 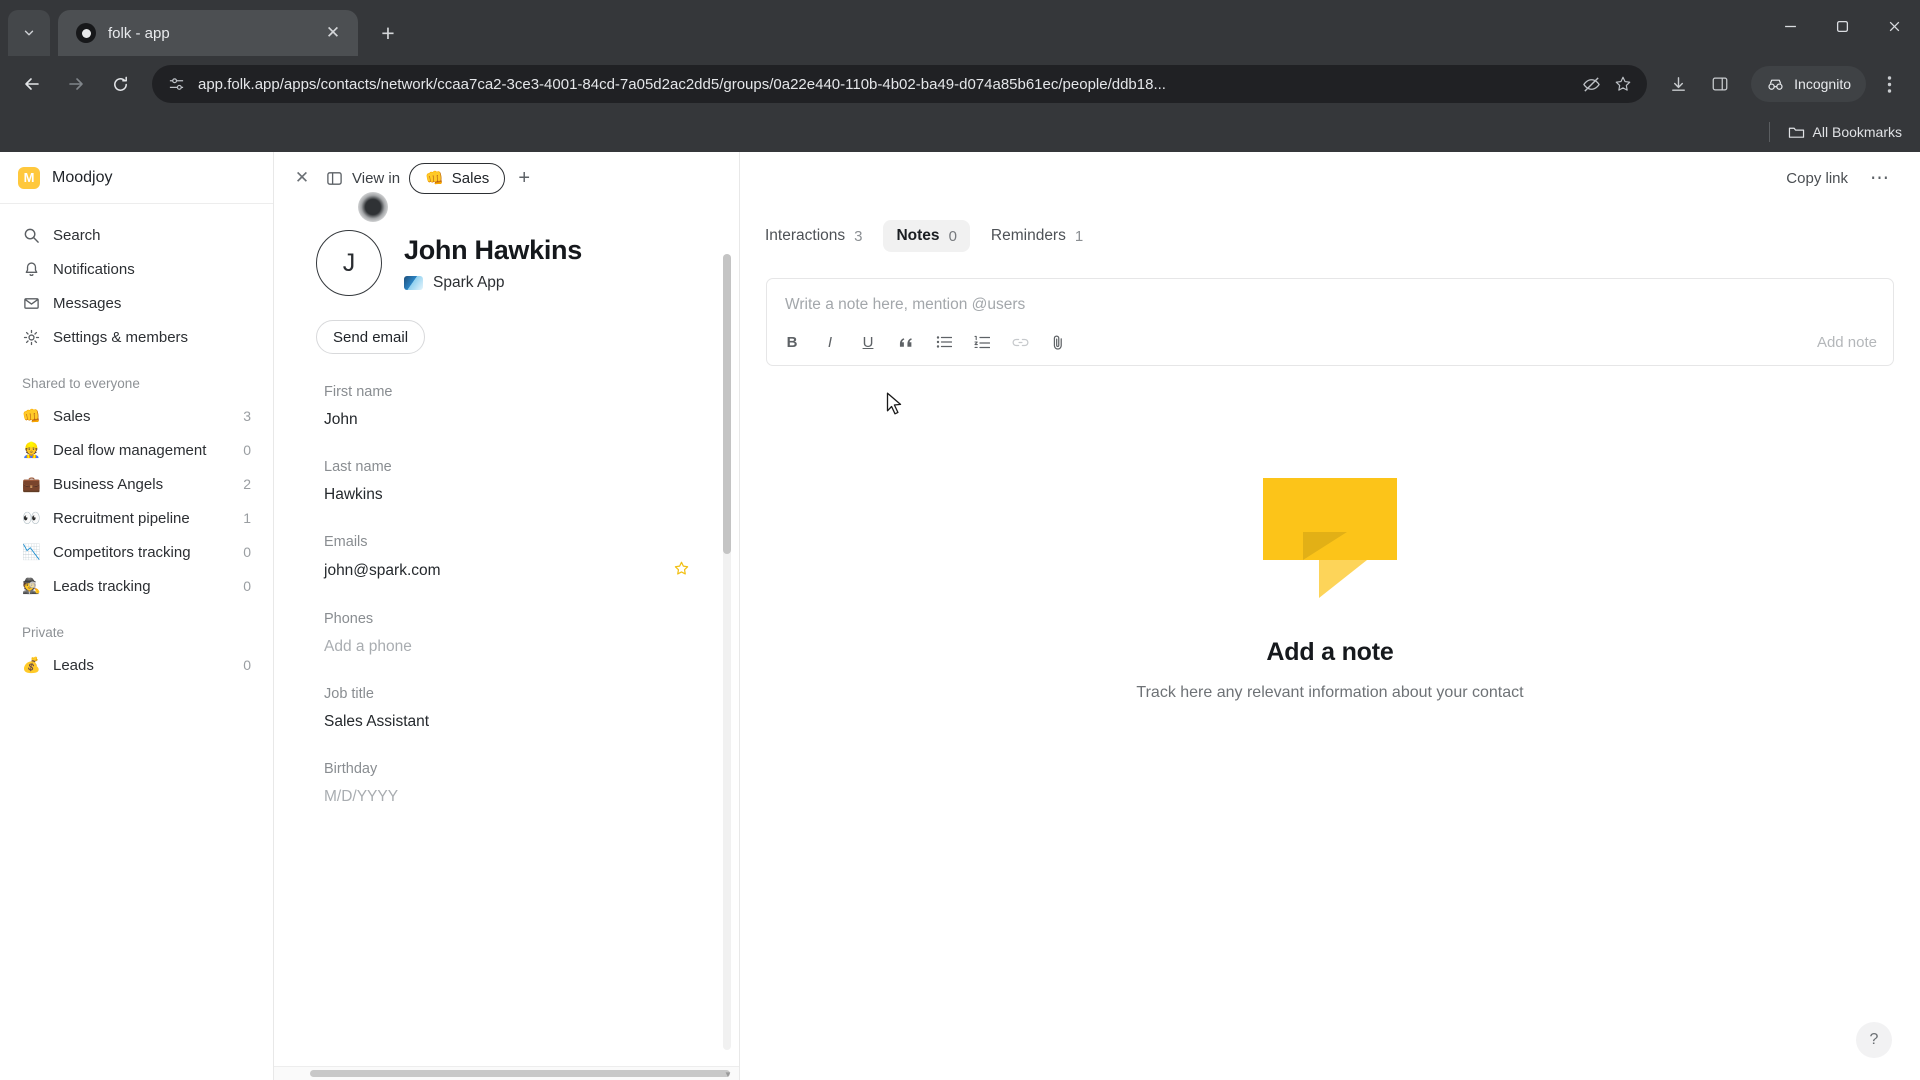 I want to click on sidebar-item-leads-tracking: 🕵️ Leads tracking 0, so click(x=136, y=586).